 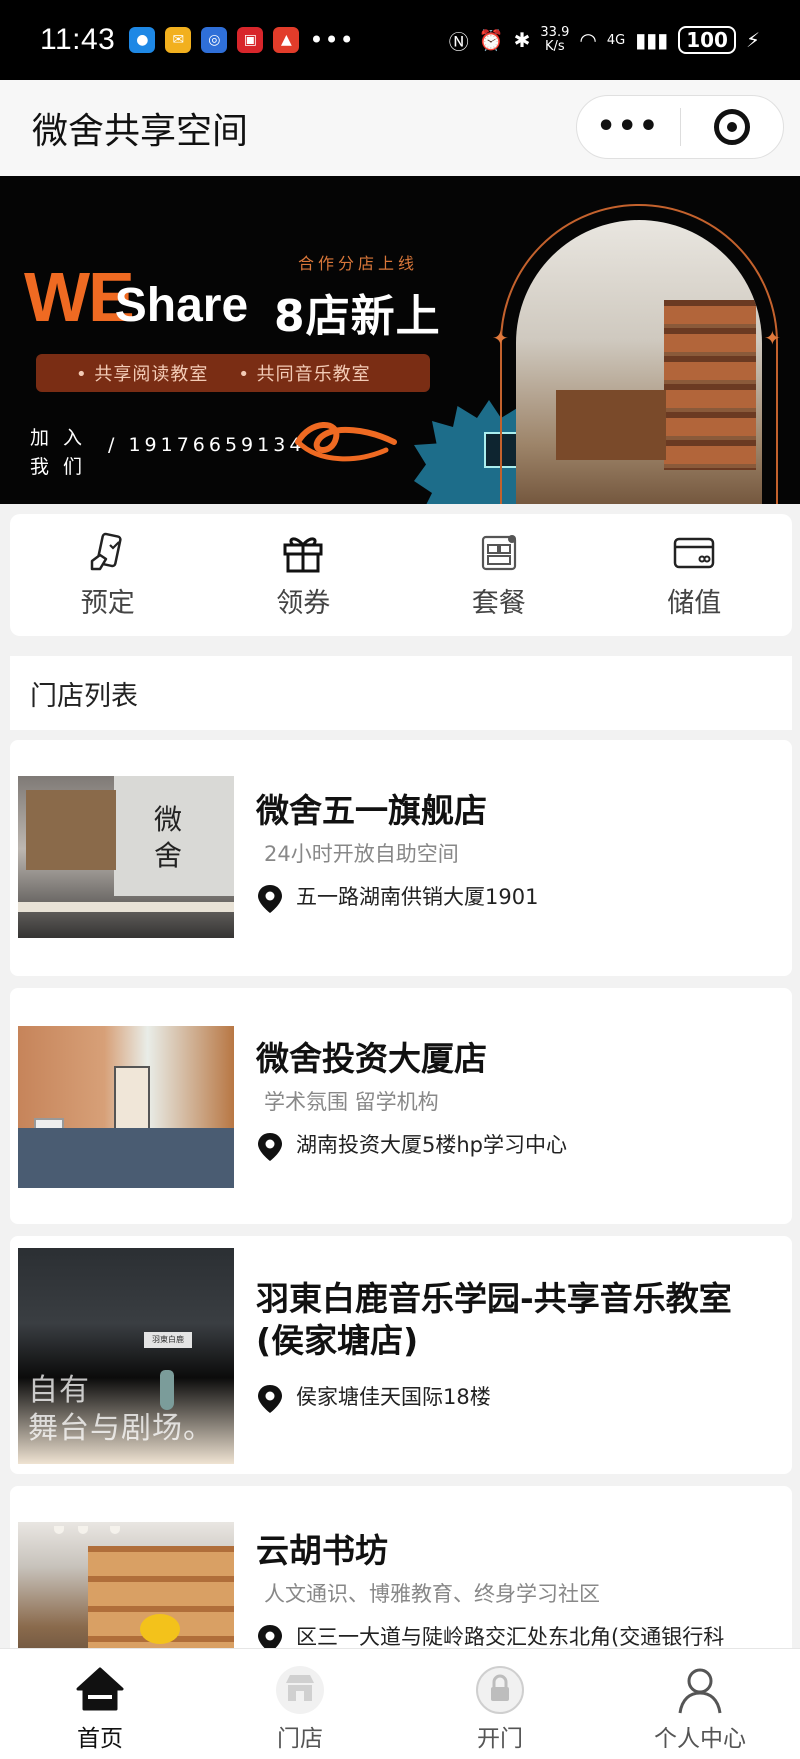 What do you see at coordinates (58, 467) in the screenshot?
I see `join-line: 我 们` at bounding box center [58, 467].